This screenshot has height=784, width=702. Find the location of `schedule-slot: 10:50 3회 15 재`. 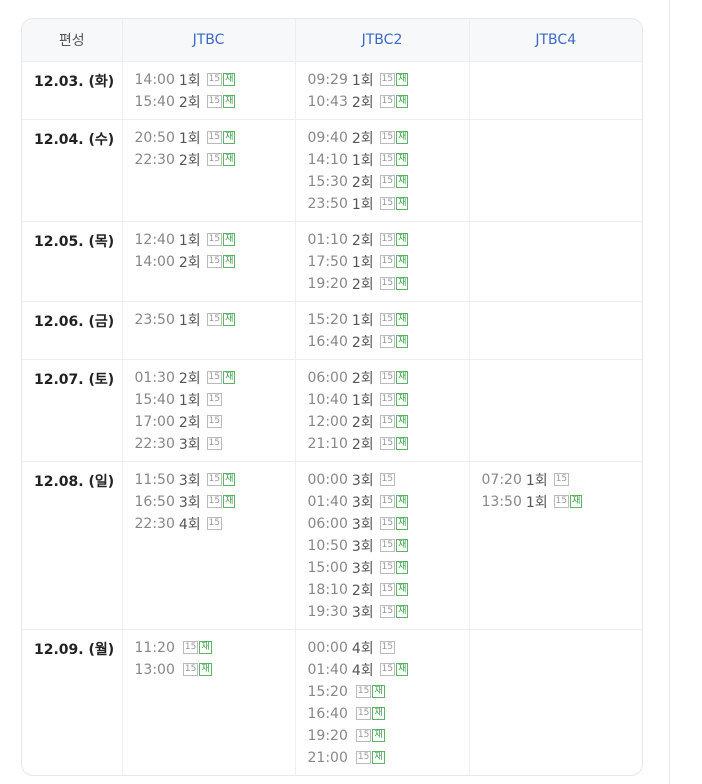

schedule-slot: 10:50 3회 15 재 is located at coordinates (388, 546).